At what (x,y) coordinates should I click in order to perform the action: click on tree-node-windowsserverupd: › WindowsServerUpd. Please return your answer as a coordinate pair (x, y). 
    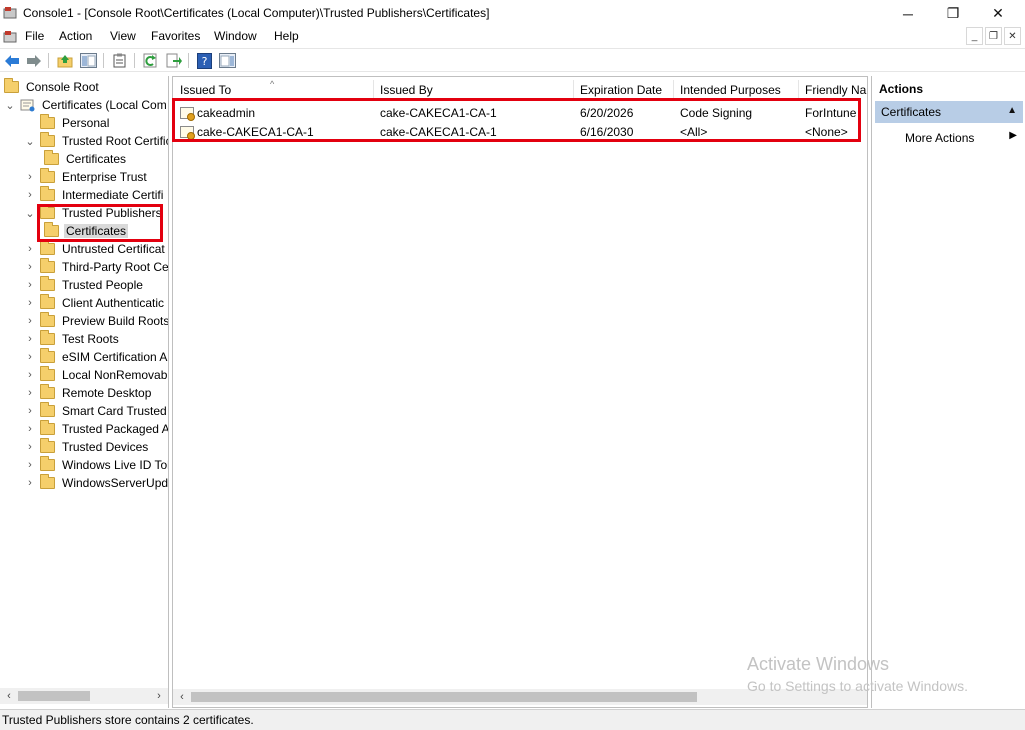
    Looking at the image, I should click on (96, 483).